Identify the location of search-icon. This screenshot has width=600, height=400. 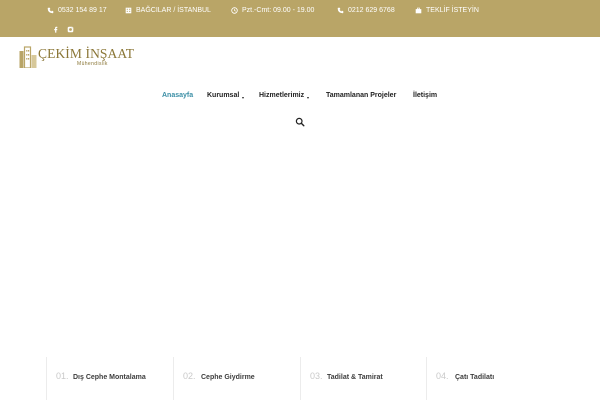
(300, 122).